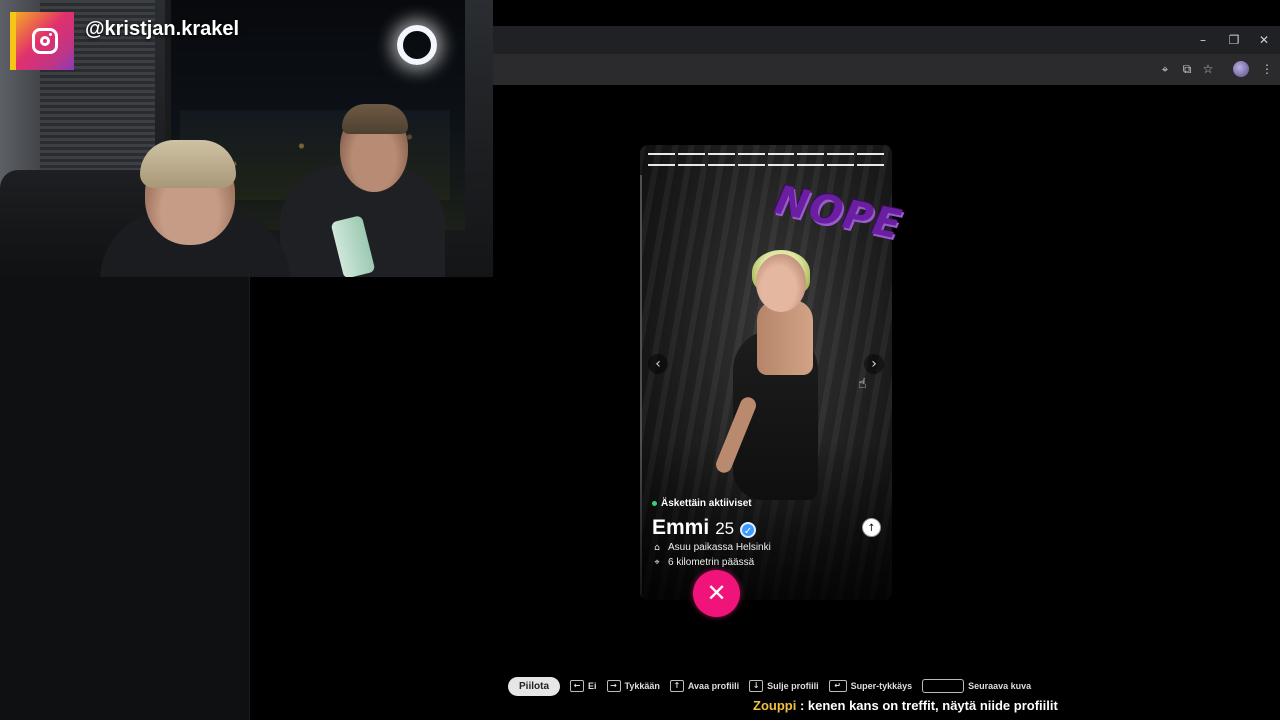  I want to click on hint-close-profile-label: Sulje profiili, so click(793, 686).